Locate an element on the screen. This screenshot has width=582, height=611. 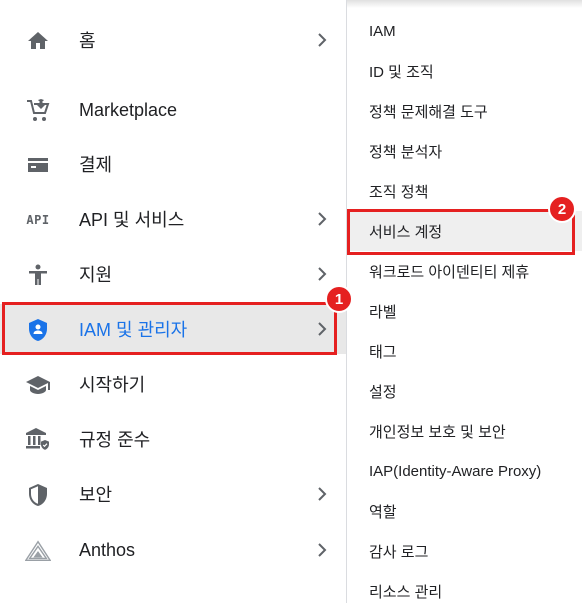
submenu-item-label: 정책 문제해결 도구 is located at coordinates (428, 112).